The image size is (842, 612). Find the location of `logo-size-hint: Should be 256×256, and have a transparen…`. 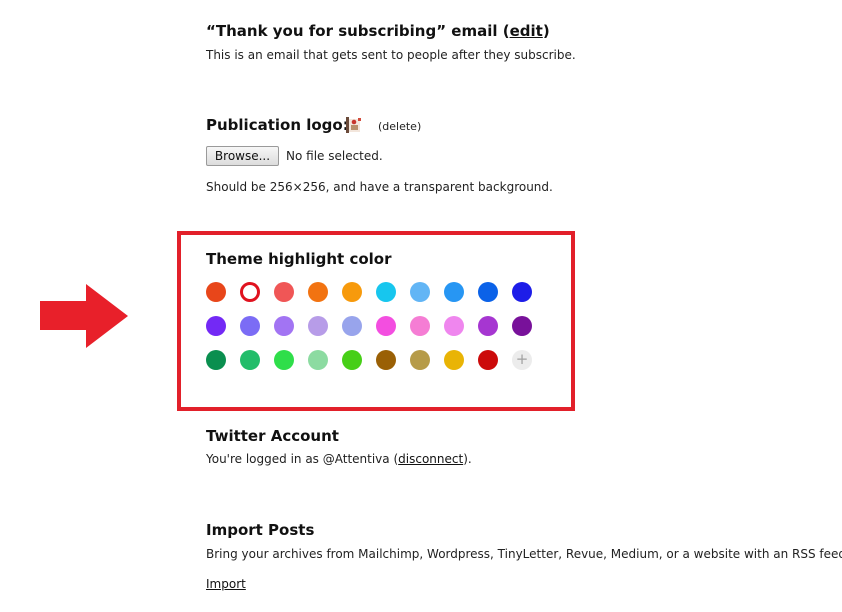

logo-size-hint: Should be 256×256, and have a transparen… is located at coordinates (379, 187).